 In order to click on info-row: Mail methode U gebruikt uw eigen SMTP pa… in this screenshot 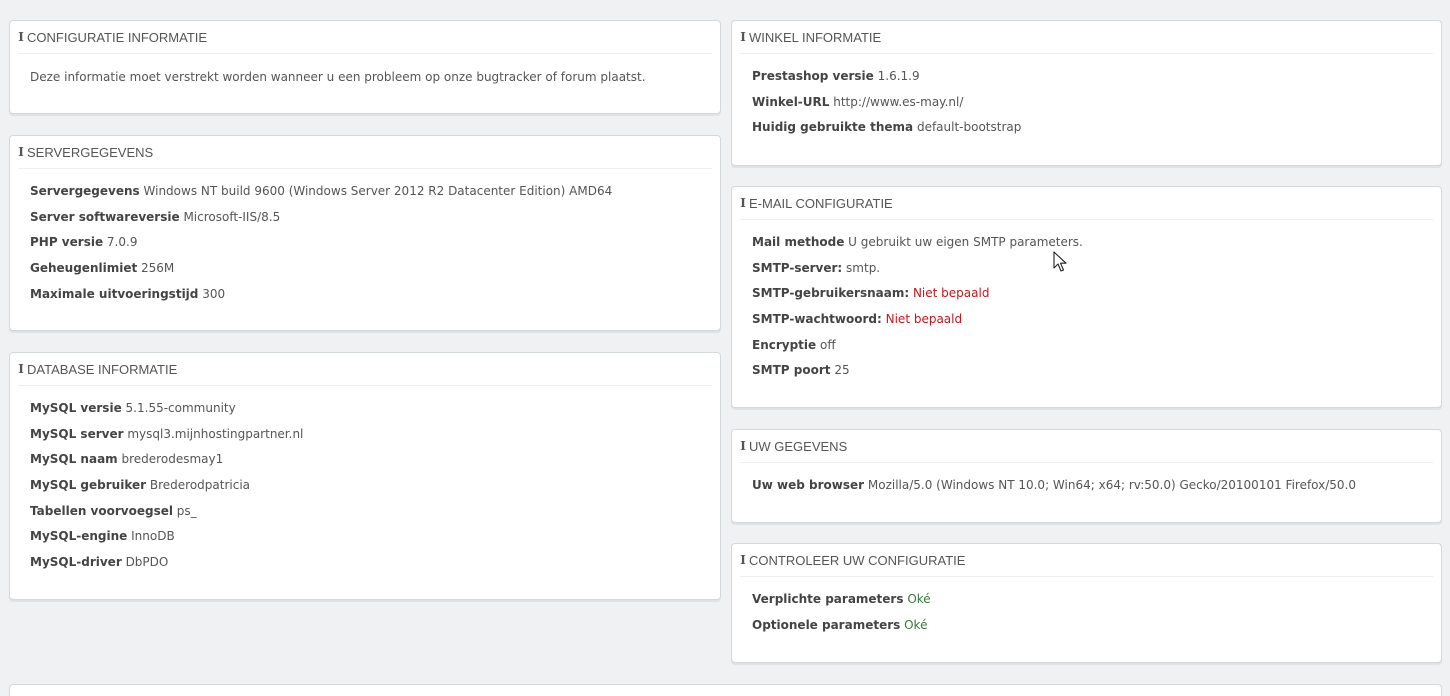, I will do `click(1086, 243)`.